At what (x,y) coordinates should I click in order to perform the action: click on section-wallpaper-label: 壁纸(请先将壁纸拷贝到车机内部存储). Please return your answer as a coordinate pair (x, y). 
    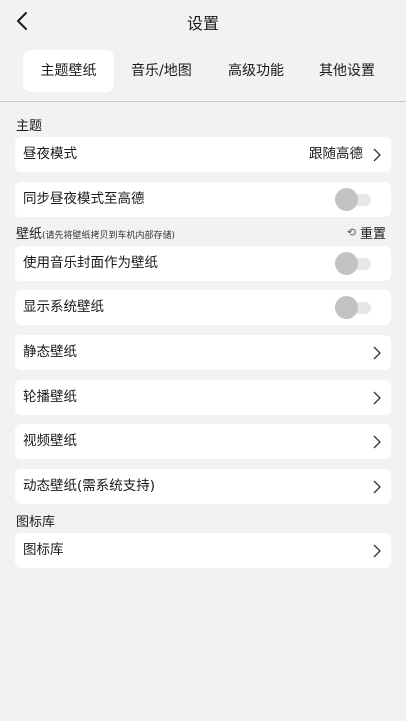
    Looking at the image, I should click on (95, 232).